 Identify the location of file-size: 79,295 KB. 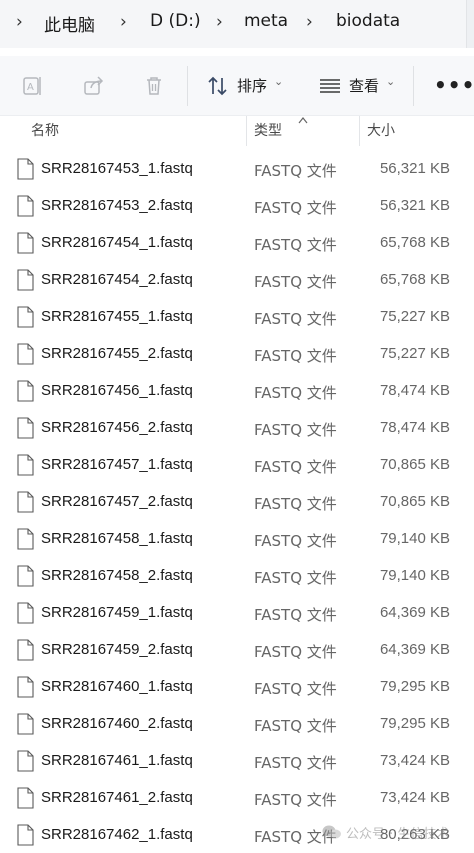
(414, 686).